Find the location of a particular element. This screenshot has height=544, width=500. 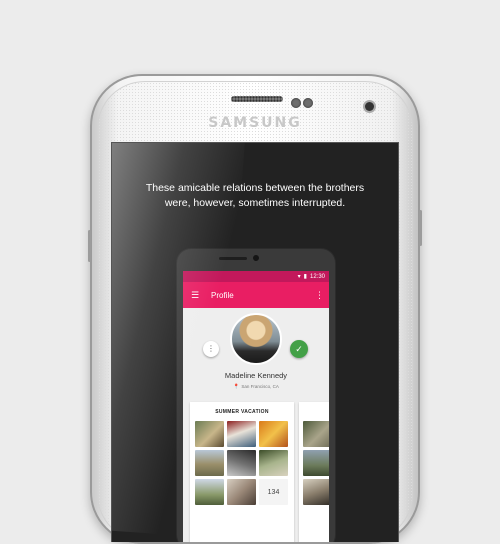

profile-location: 📍 San Francisco, CA is located at coordinates (256, 387).